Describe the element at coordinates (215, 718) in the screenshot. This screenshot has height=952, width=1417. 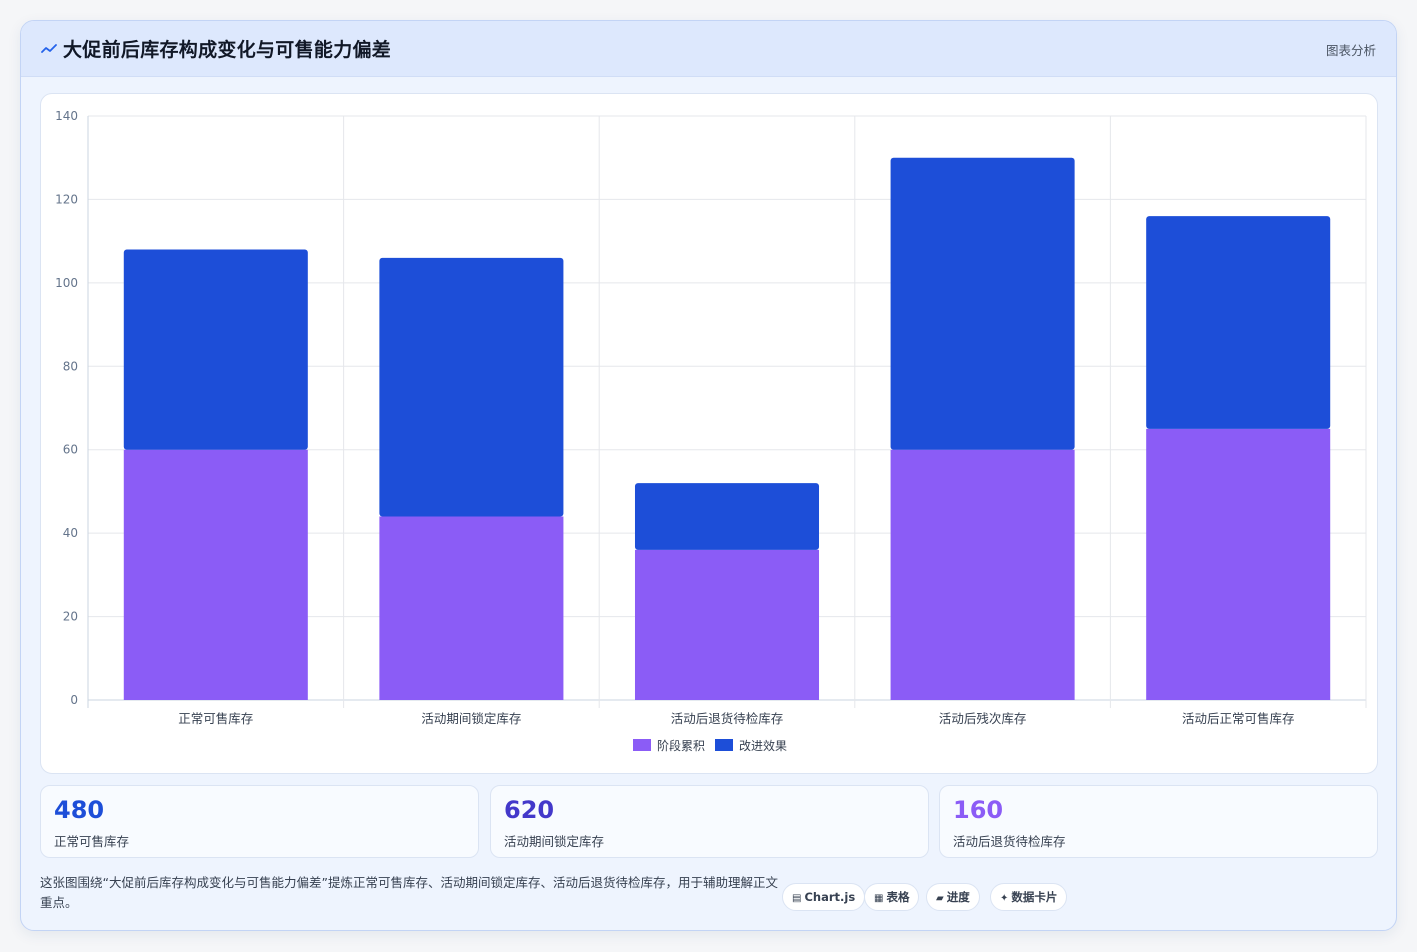
I see `x-tick-label: 正常可售库存` at that location.